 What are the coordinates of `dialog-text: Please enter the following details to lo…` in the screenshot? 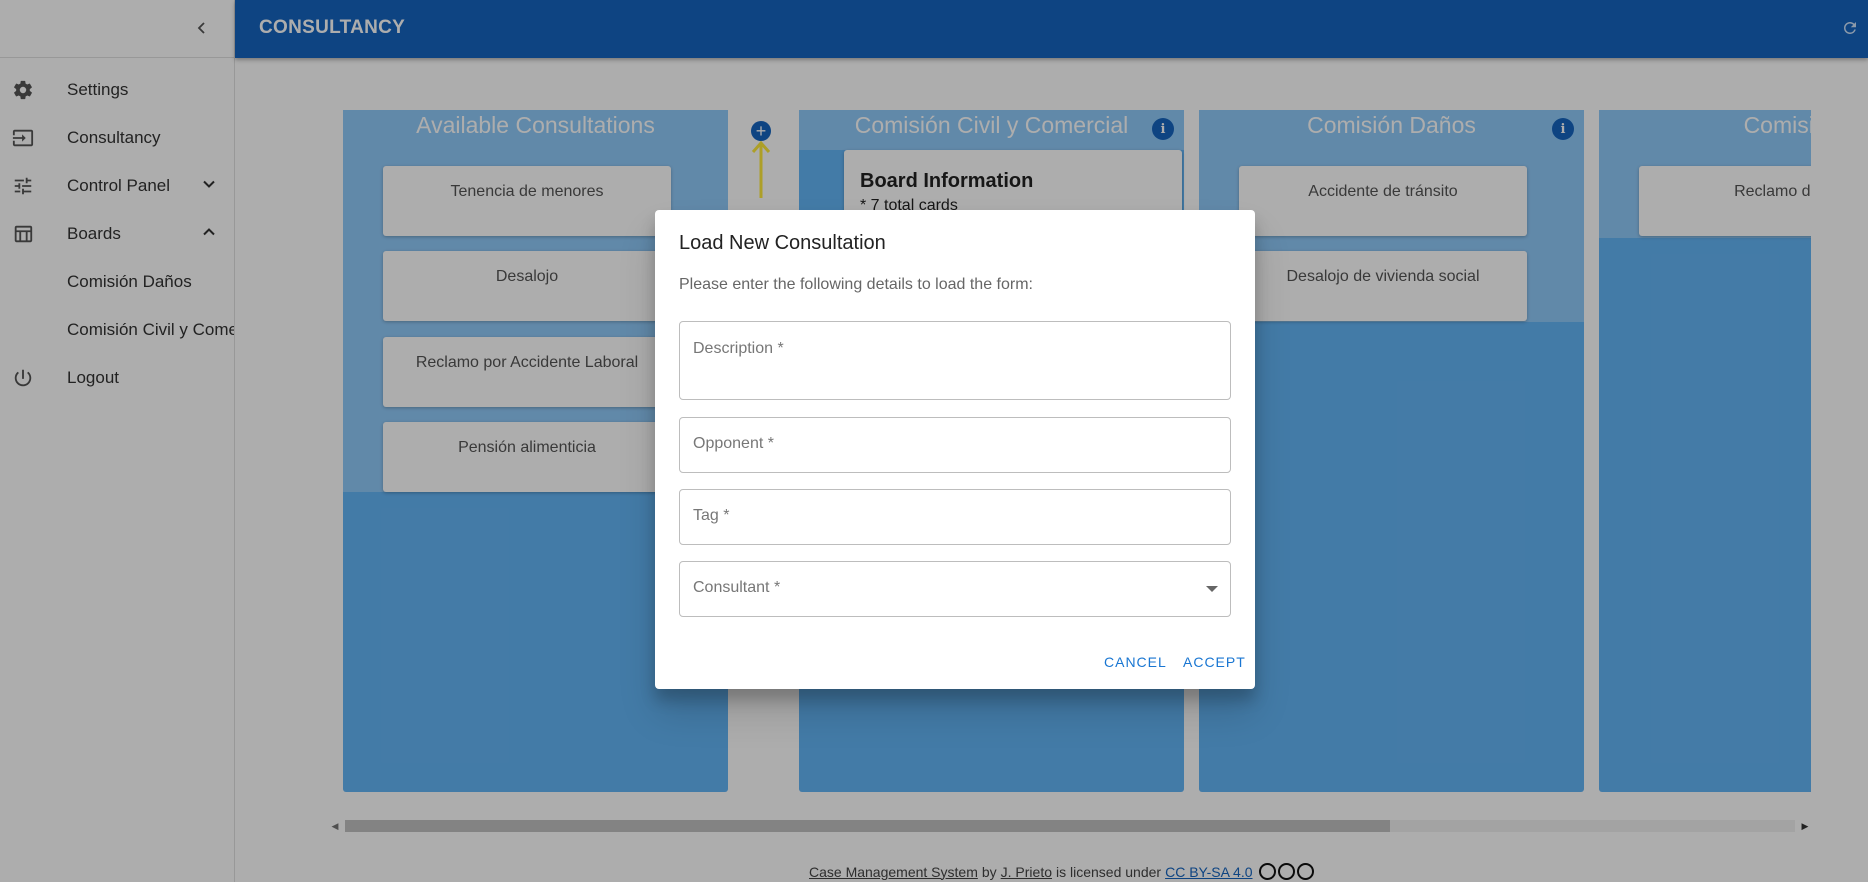 It's located at (856, 284).